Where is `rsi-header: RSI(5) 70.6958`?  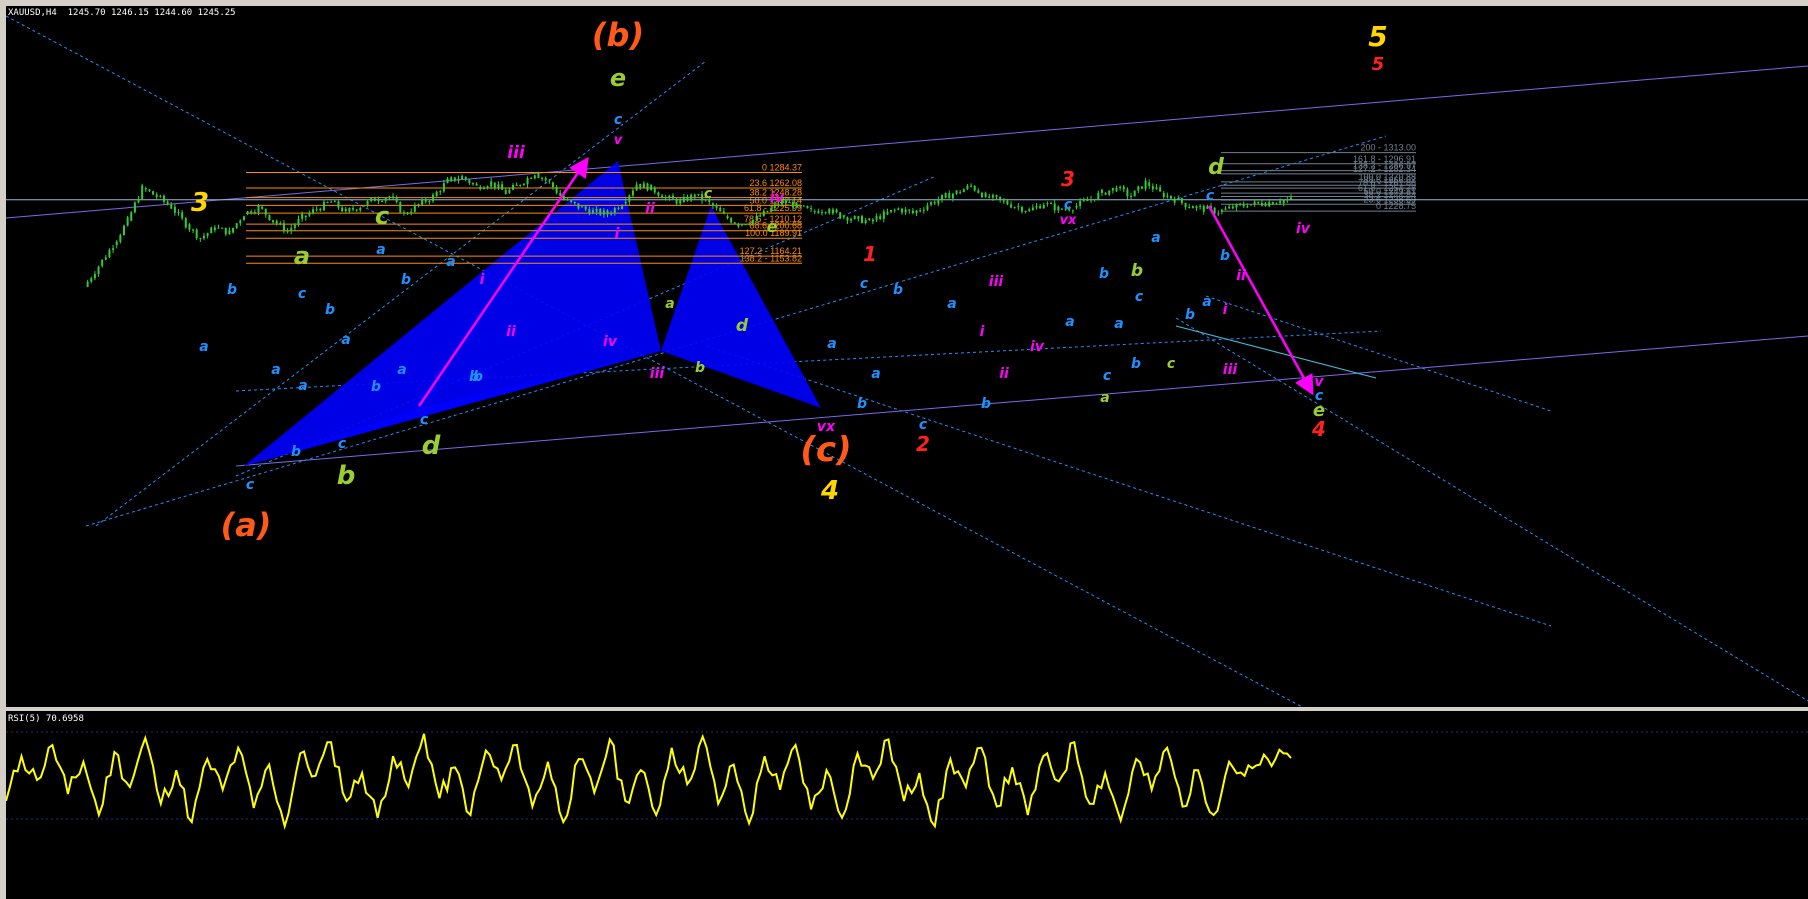 rsi-header: RSI(5) 70.6958 is located at coordinates (46, 719).